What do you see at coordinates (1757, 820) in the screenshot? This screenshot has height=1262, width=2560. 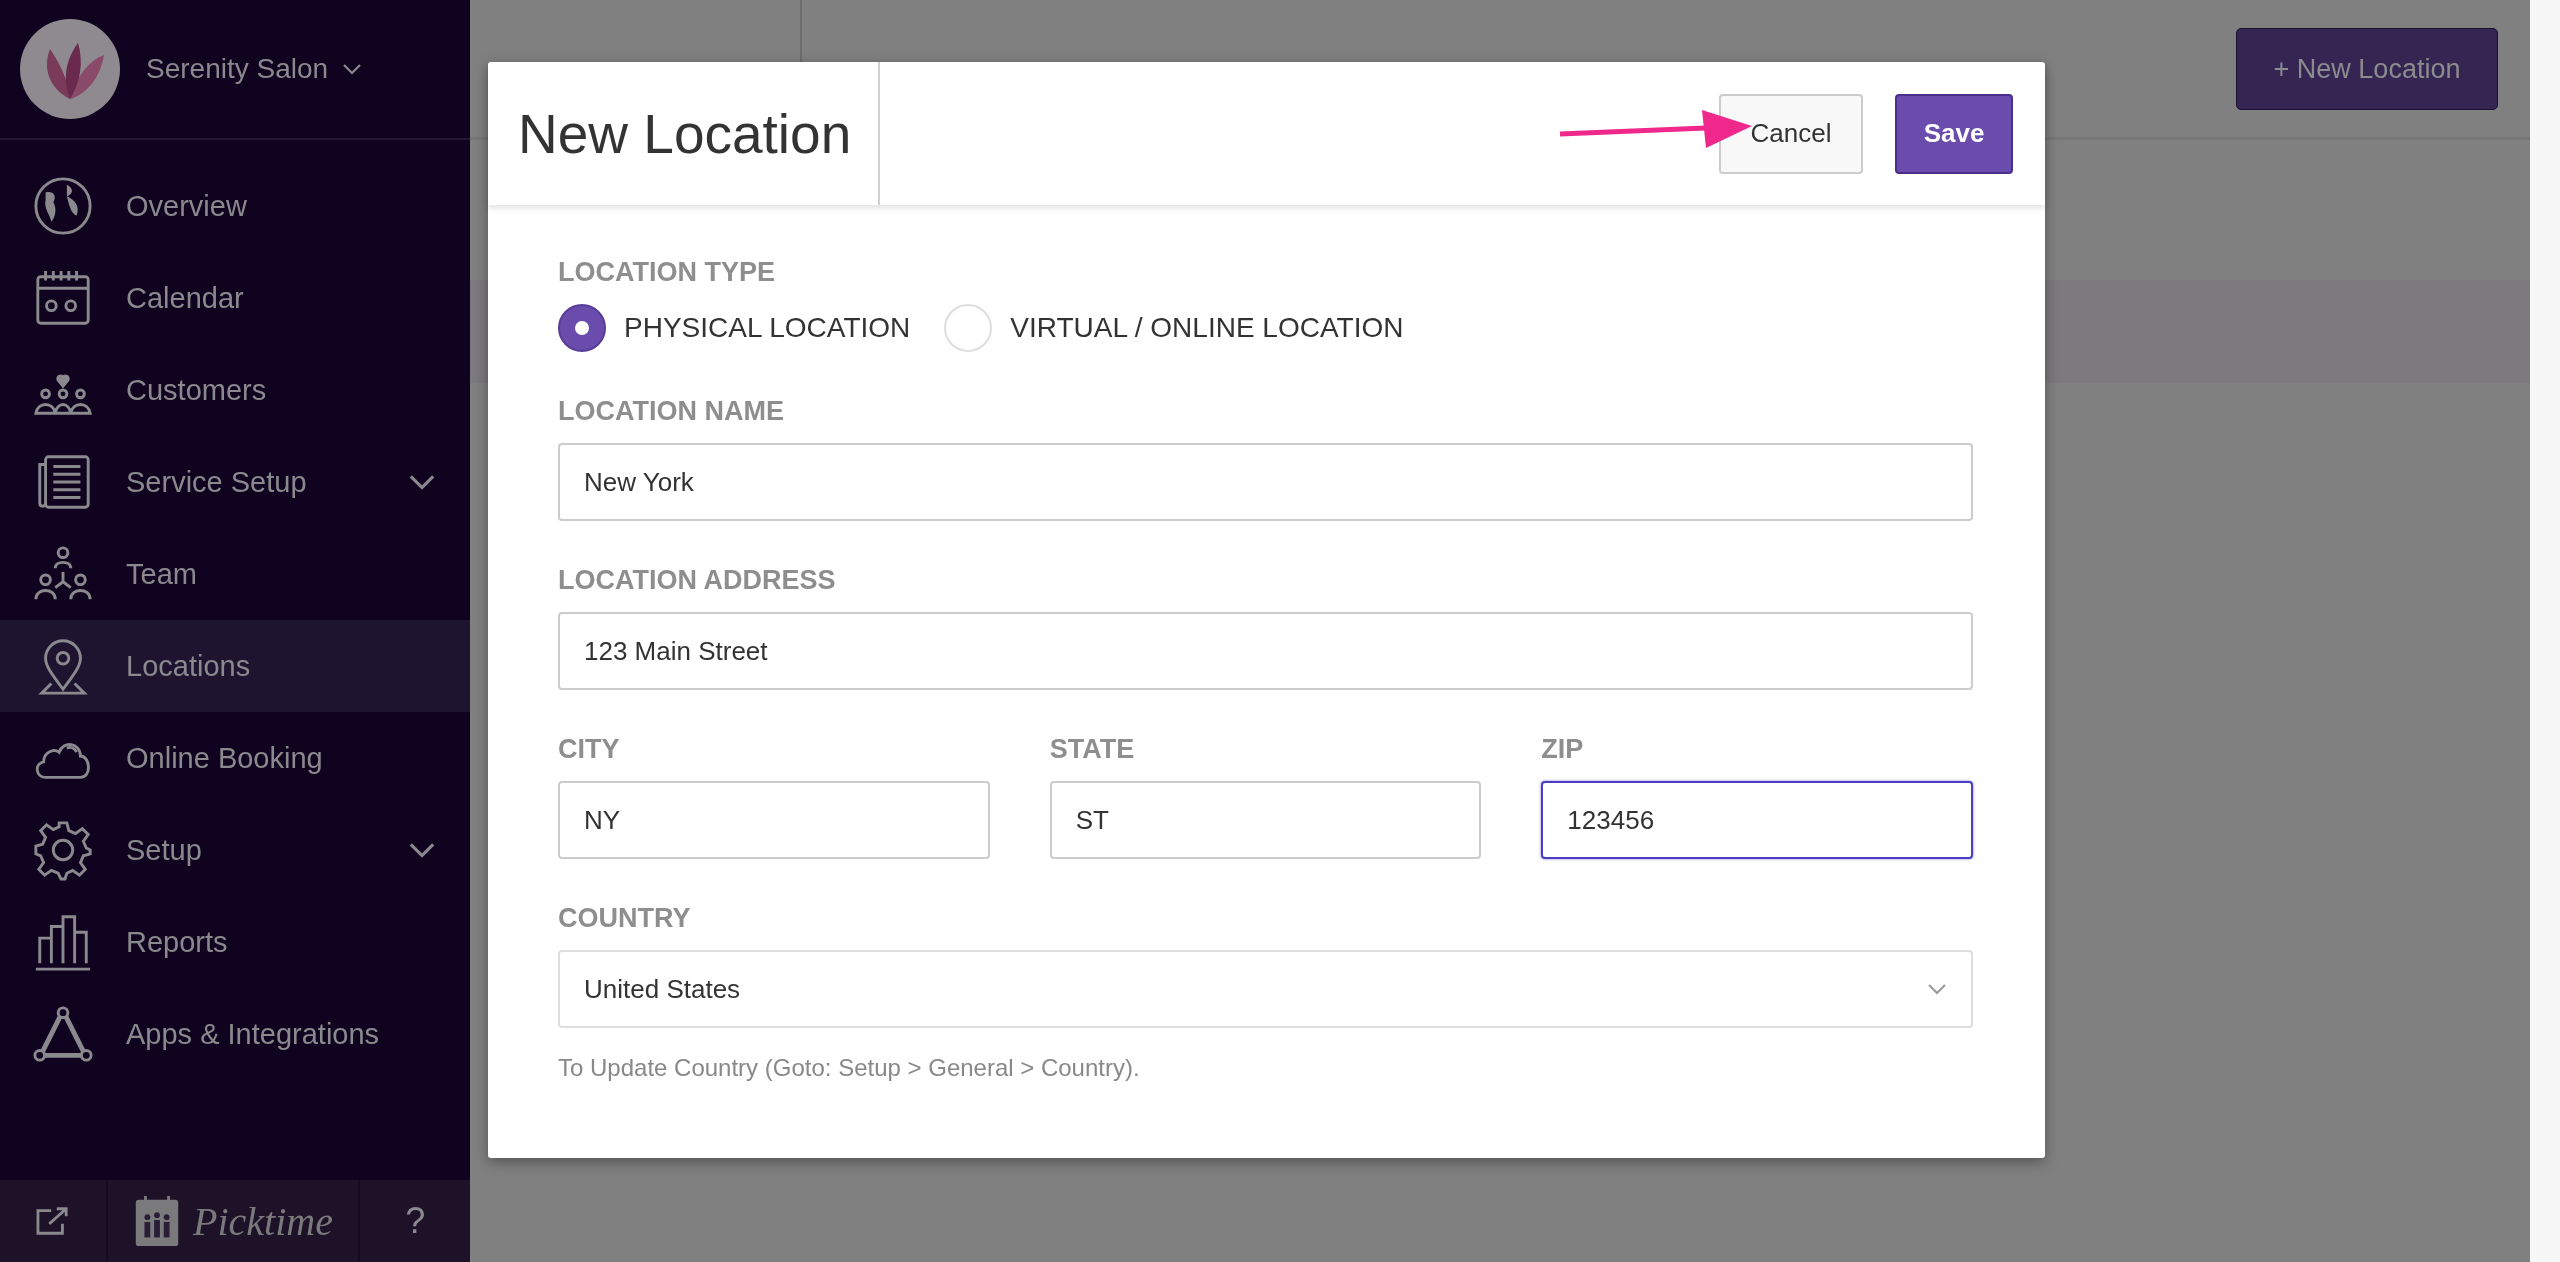 I see `text-field: 123456` at bounding box center [1757, 820].